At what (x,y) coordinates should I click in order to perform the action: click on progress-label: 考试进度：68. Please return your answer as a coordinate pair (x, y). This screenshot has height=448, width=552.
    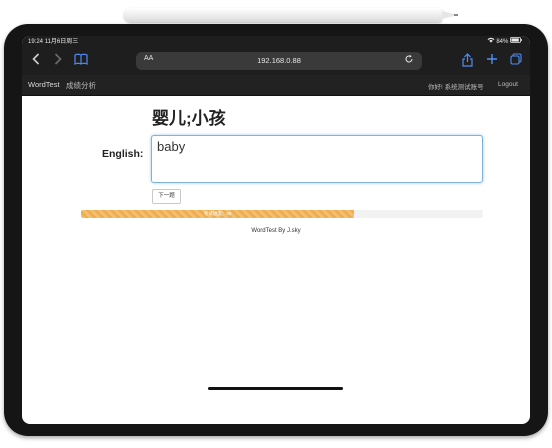
    Looking at the image, I should click on (217, 213).